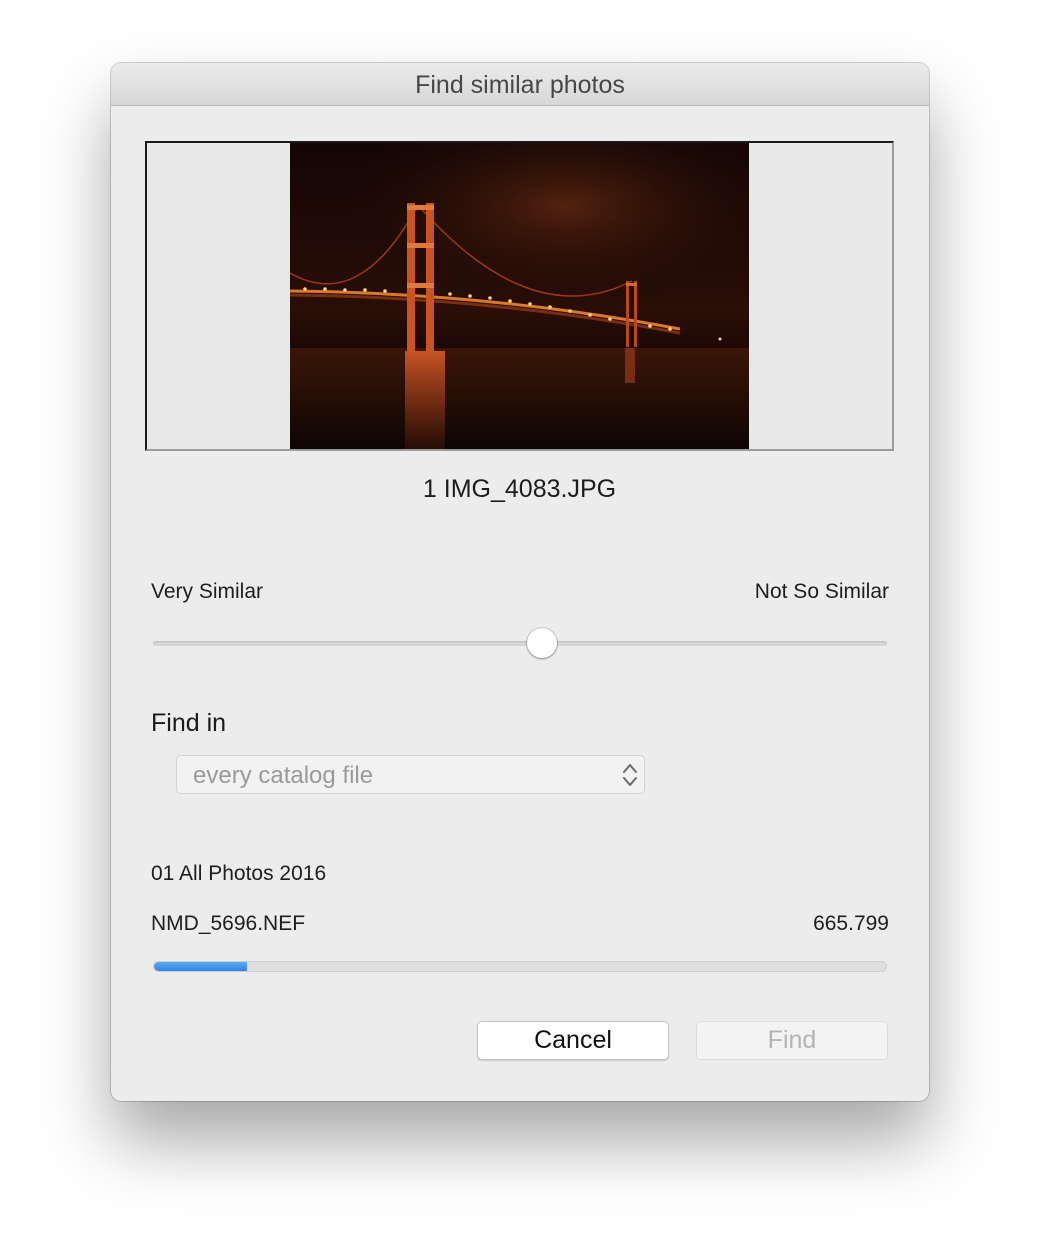 The height and width of the screenshot is (1260, 1040). I want to click on up-down-chevron-icon, so click(630, 775).